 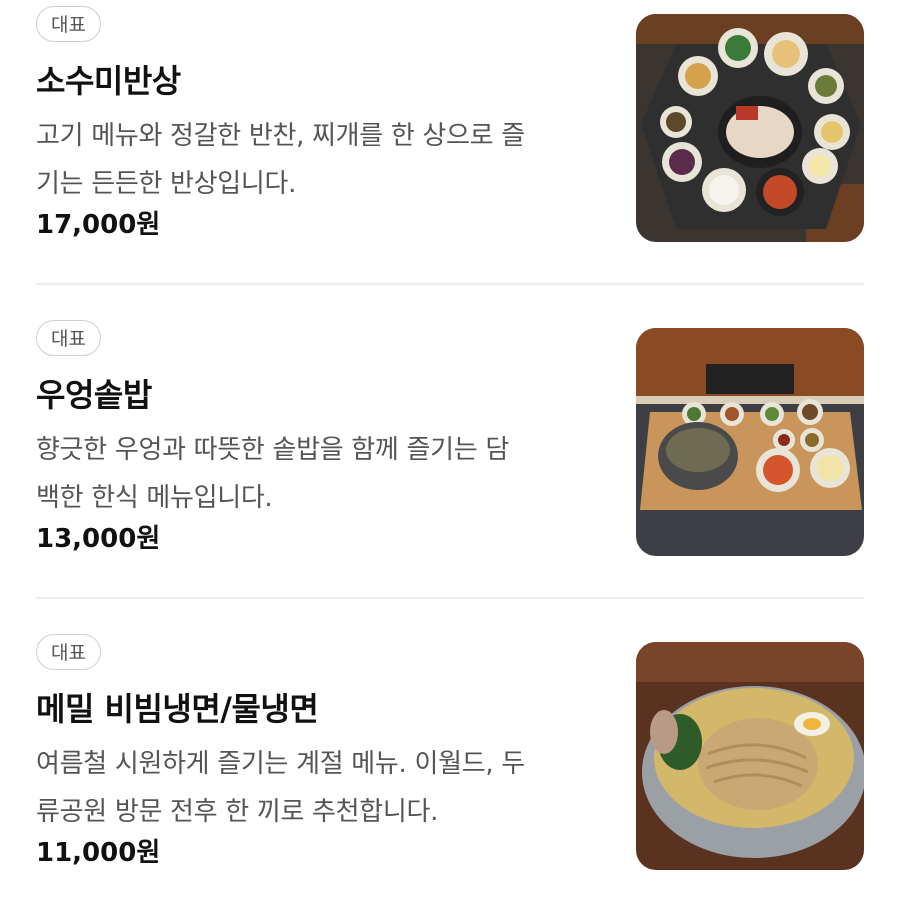 What do you see at coordinates (177, 709) in the screenshot?
I see `menu-item-name: 메밀 비빔냉면/물냉면` at bounding box center [177, 709].